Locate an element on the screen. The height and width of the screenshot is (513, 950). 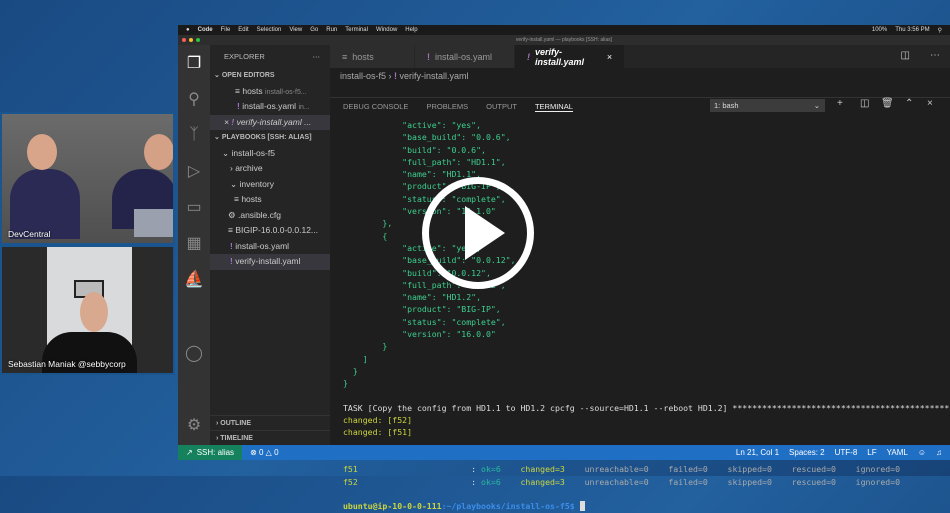
tab-debug-console: DEBUG CONSOLE is located at coordinates (375, 106).